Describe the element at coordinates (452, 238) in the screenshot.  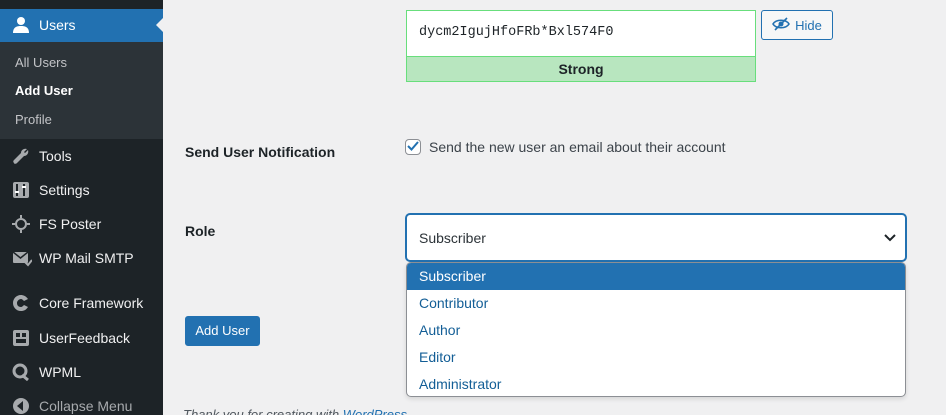
I see `role-selected-value: Subscriber` at that location.